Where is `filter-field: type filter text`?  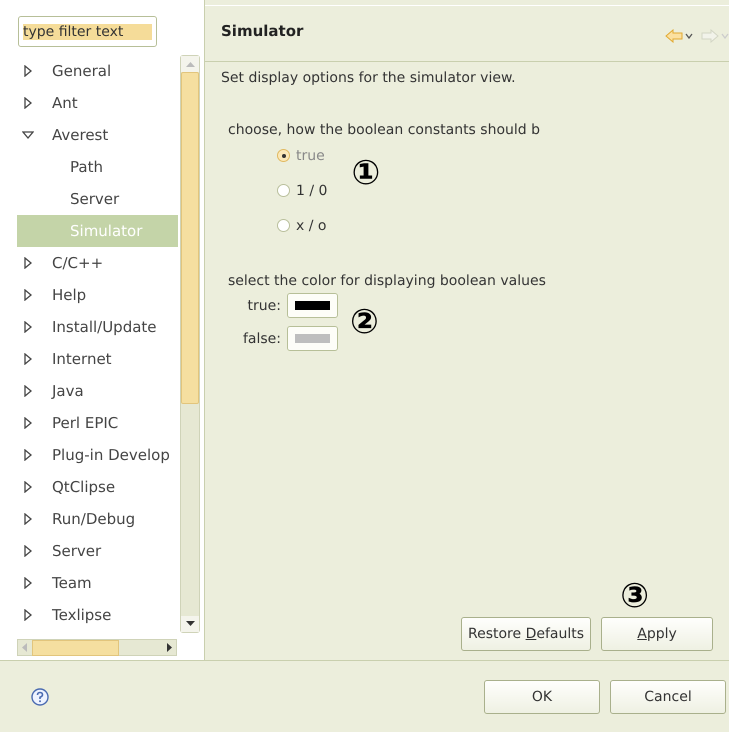
filter-field: type filter text is located at coordinates (87, 31).